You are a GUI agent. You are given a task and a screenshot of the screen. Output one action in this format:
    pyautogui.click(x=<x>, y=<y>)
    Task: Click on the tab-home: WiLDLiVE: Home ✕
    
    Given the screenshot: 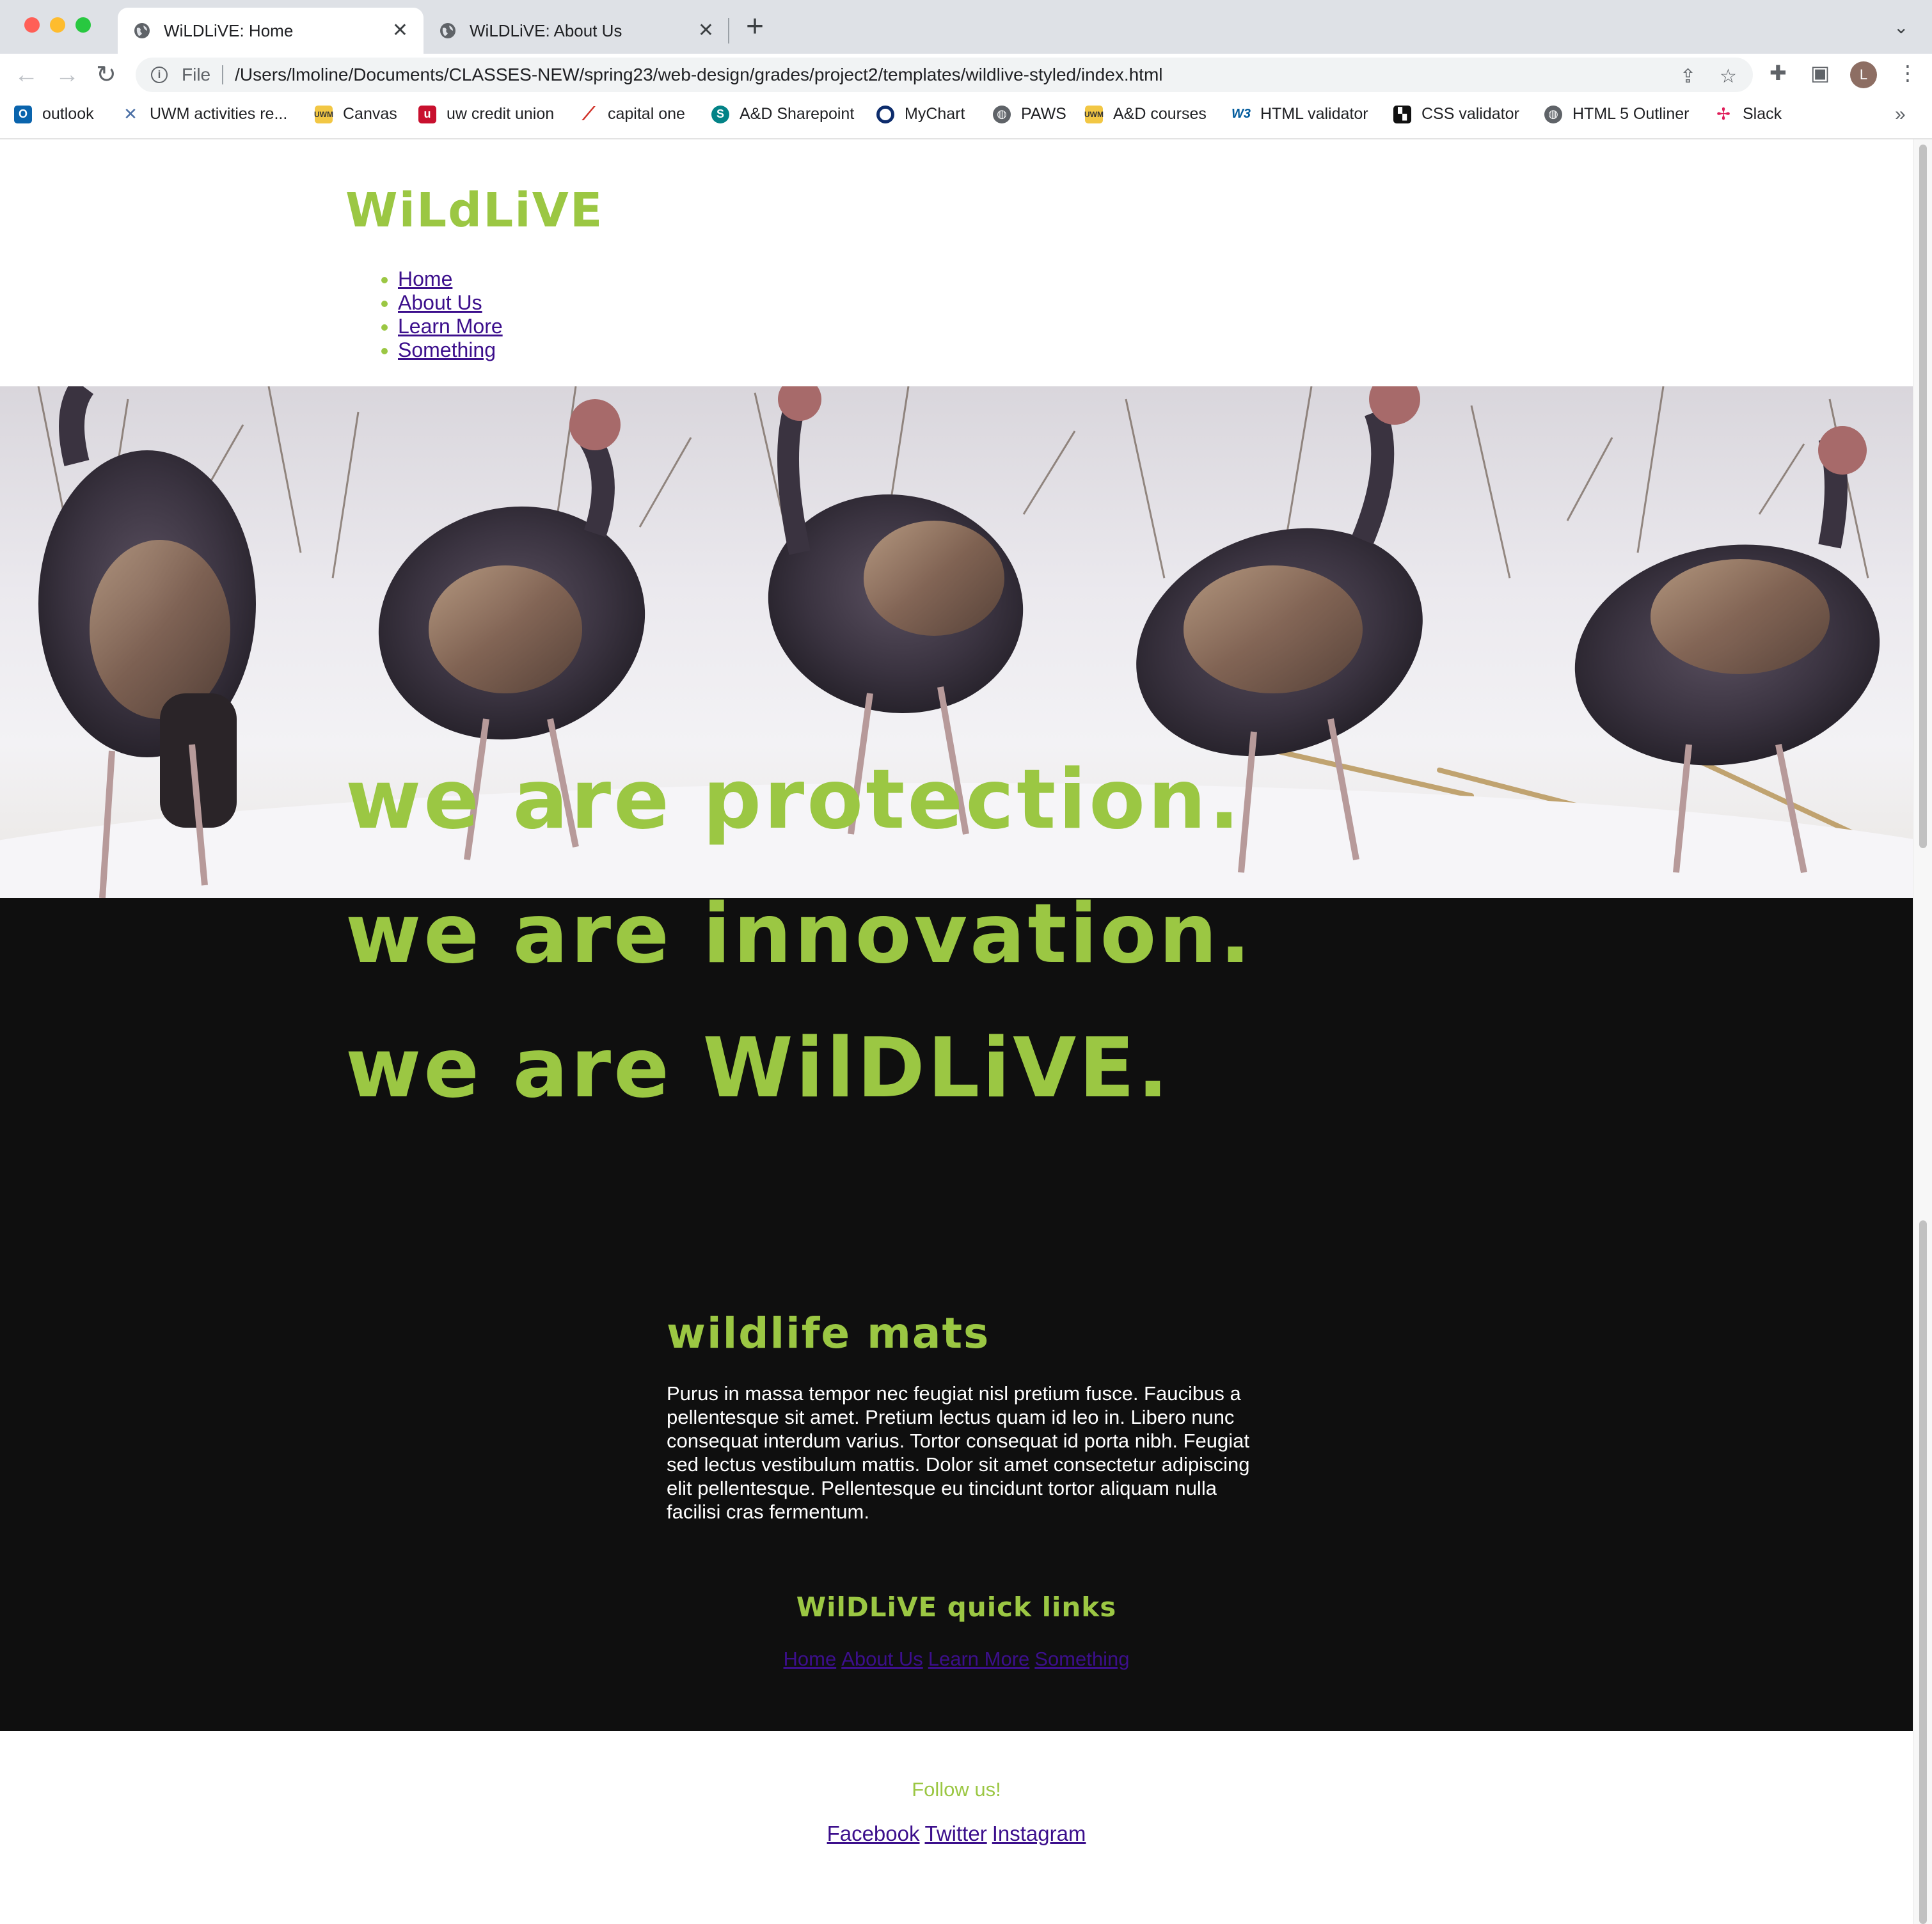 What is the action you would take?
    pyautogui.click(x=271, y=31)
    